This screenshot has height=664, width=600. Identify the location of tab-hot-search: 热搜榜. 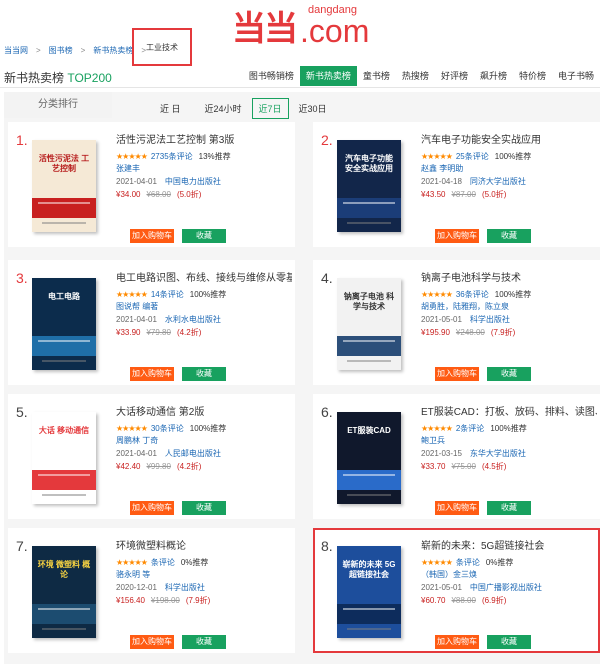
(415, 76).